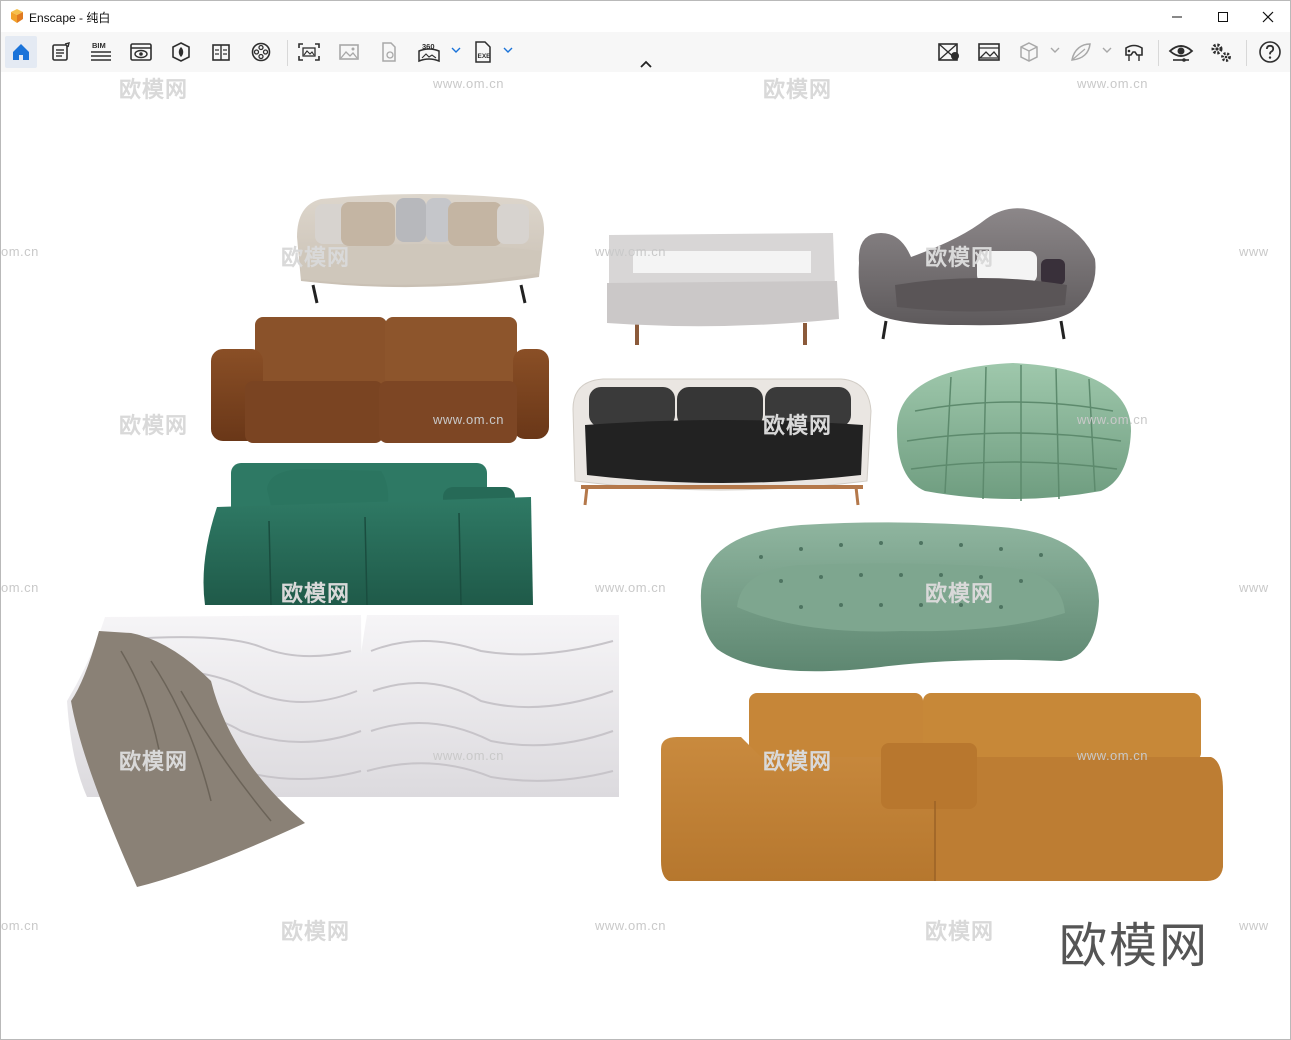 The width and height of the screenshot is (1291, 1040). I want to click on window-title: Enscape - 纯白, so click(69, 17).